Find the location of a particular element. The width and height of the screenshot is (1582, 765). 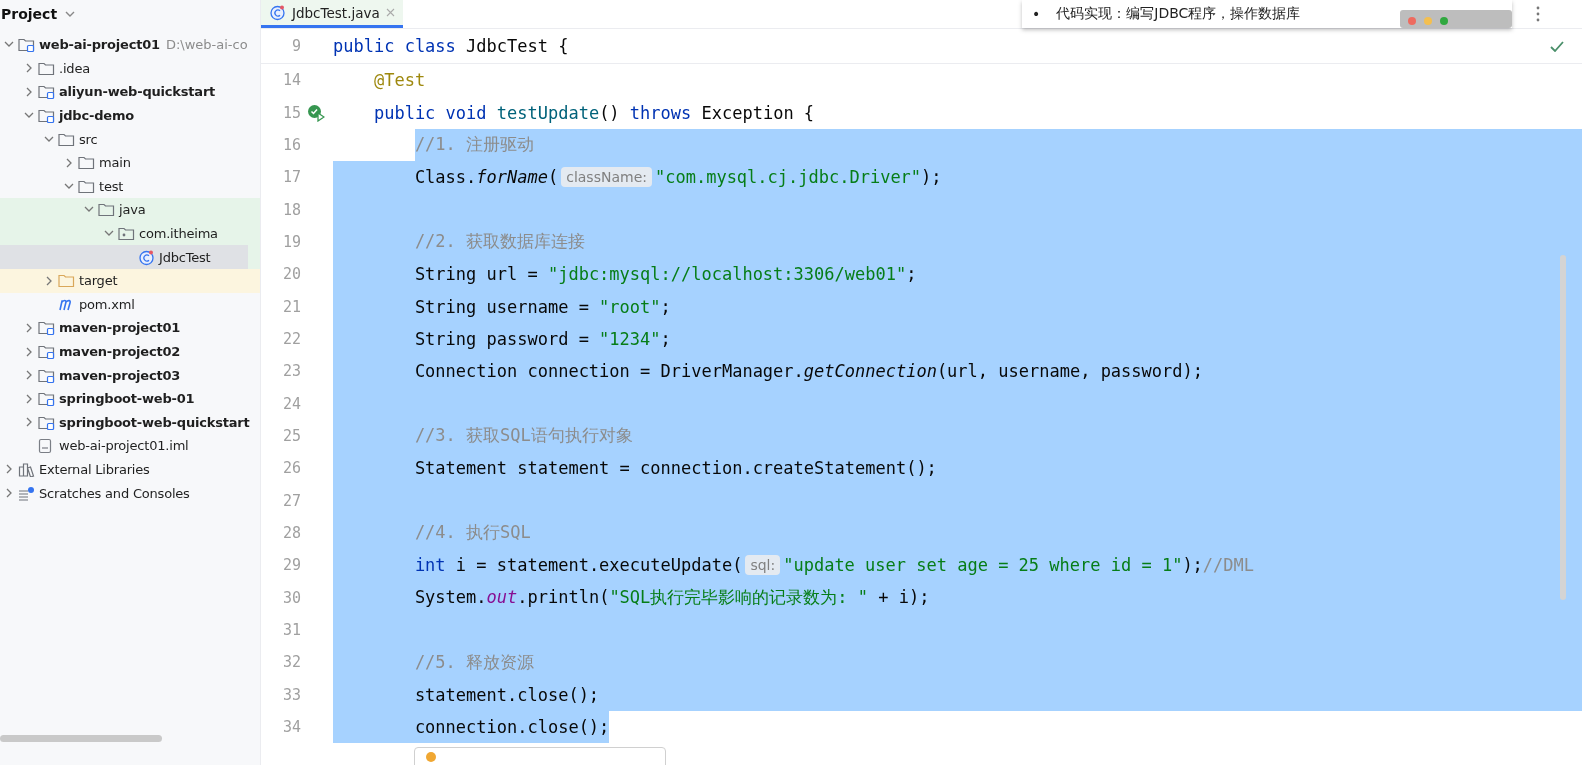

code-text: public class JdbcTest { is located at coordinates (451, 46).